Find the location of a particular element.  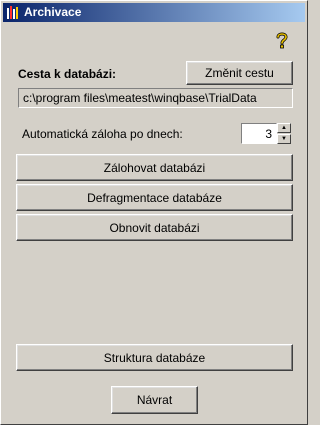

archive-app-icon is located at coordinates (12, 12).